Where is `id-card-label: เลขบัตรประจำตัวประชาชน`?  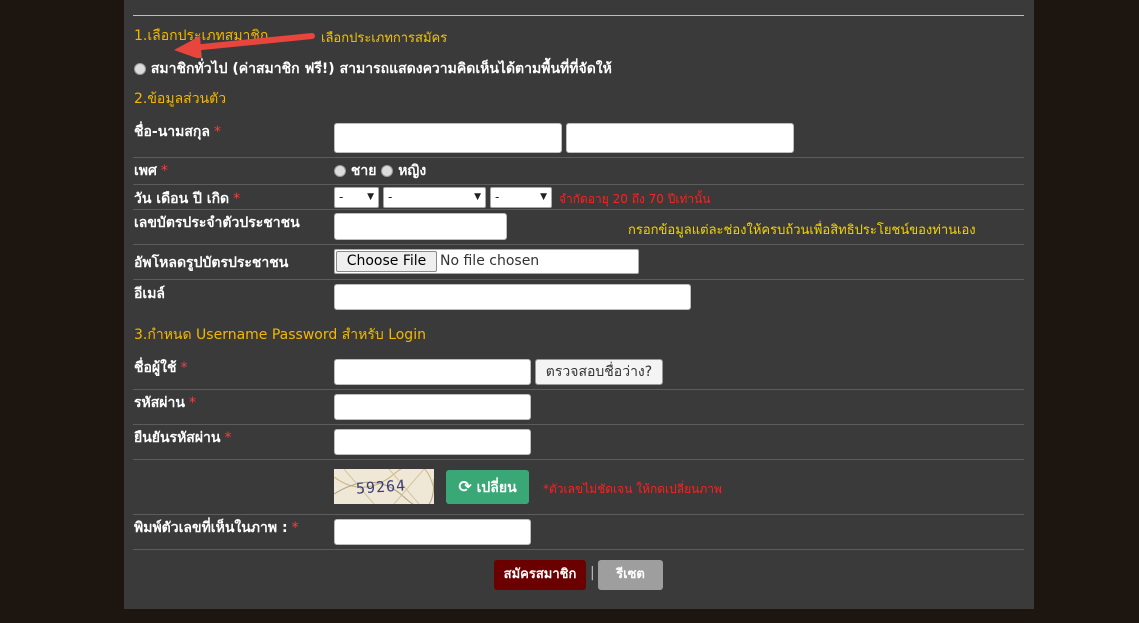 id-card-label: เลขบัตรประจำตัวประชาชน is located at coordinates (217, 223).